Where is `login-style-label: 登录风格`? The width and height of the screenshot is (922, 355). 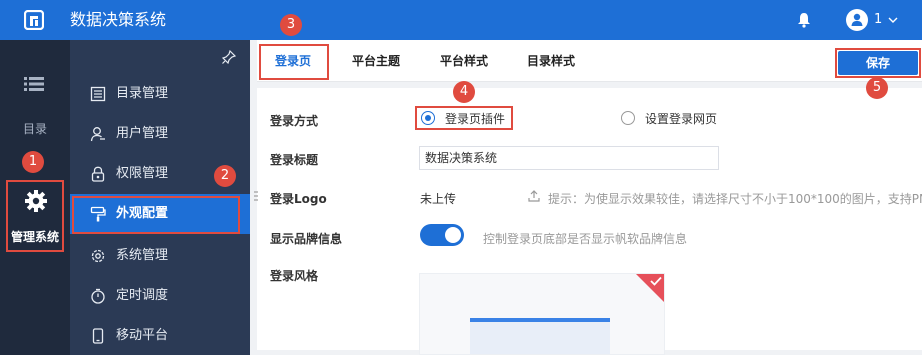
login-style-label: 登录风格 is located at coordinates (294, 276).